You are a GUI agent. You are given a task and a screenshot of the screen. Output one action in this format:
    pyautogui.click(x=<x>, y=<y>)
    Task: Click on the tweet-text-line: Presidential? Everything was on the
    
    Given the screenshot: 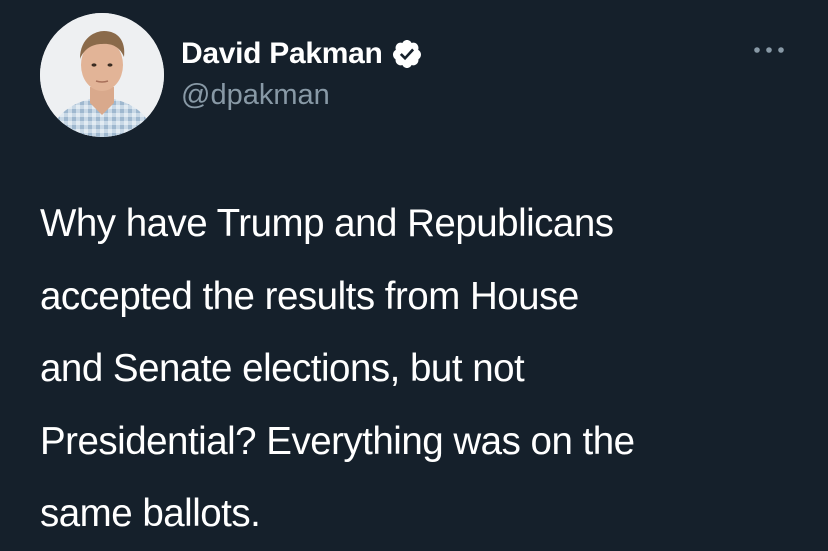 What is the action you would take?
    pyautogui.click(x=337, y=441)
    